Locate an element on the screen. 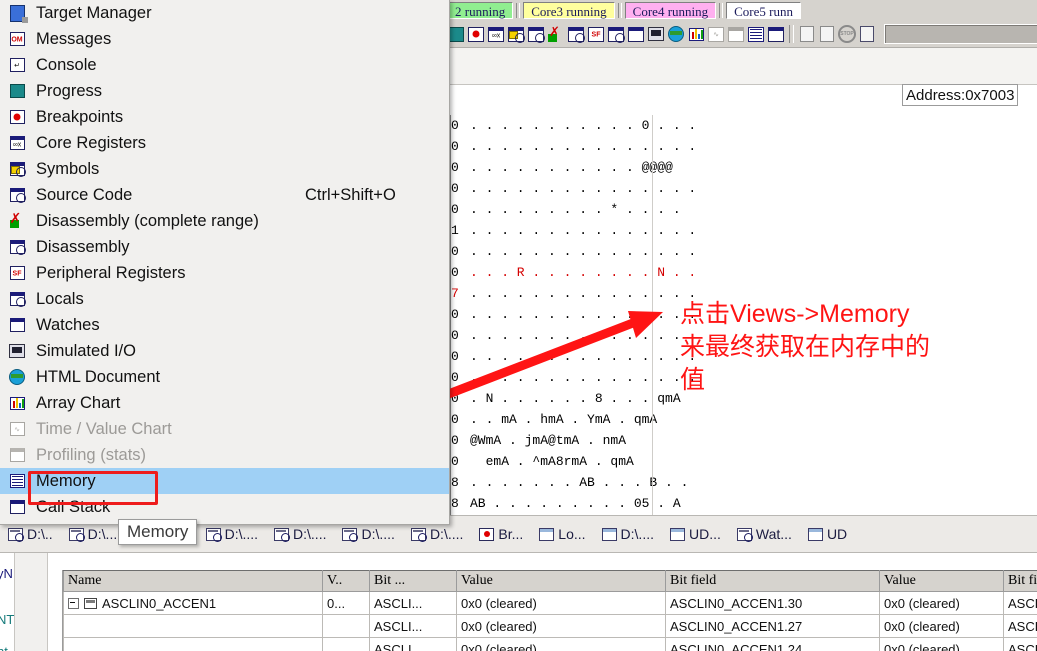 The image size is (1037, 651). views-menu-item-messages: OM Messages is located at coordinates (224, 39).